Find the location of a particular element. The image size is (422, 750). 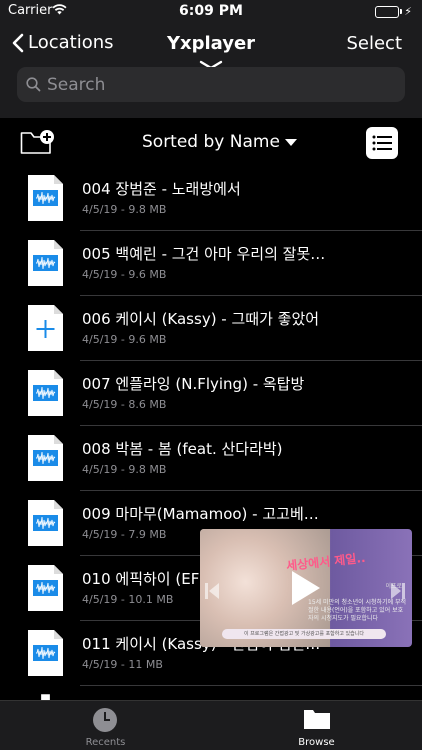

add-folder-icon is located at coordinates (37, 142).